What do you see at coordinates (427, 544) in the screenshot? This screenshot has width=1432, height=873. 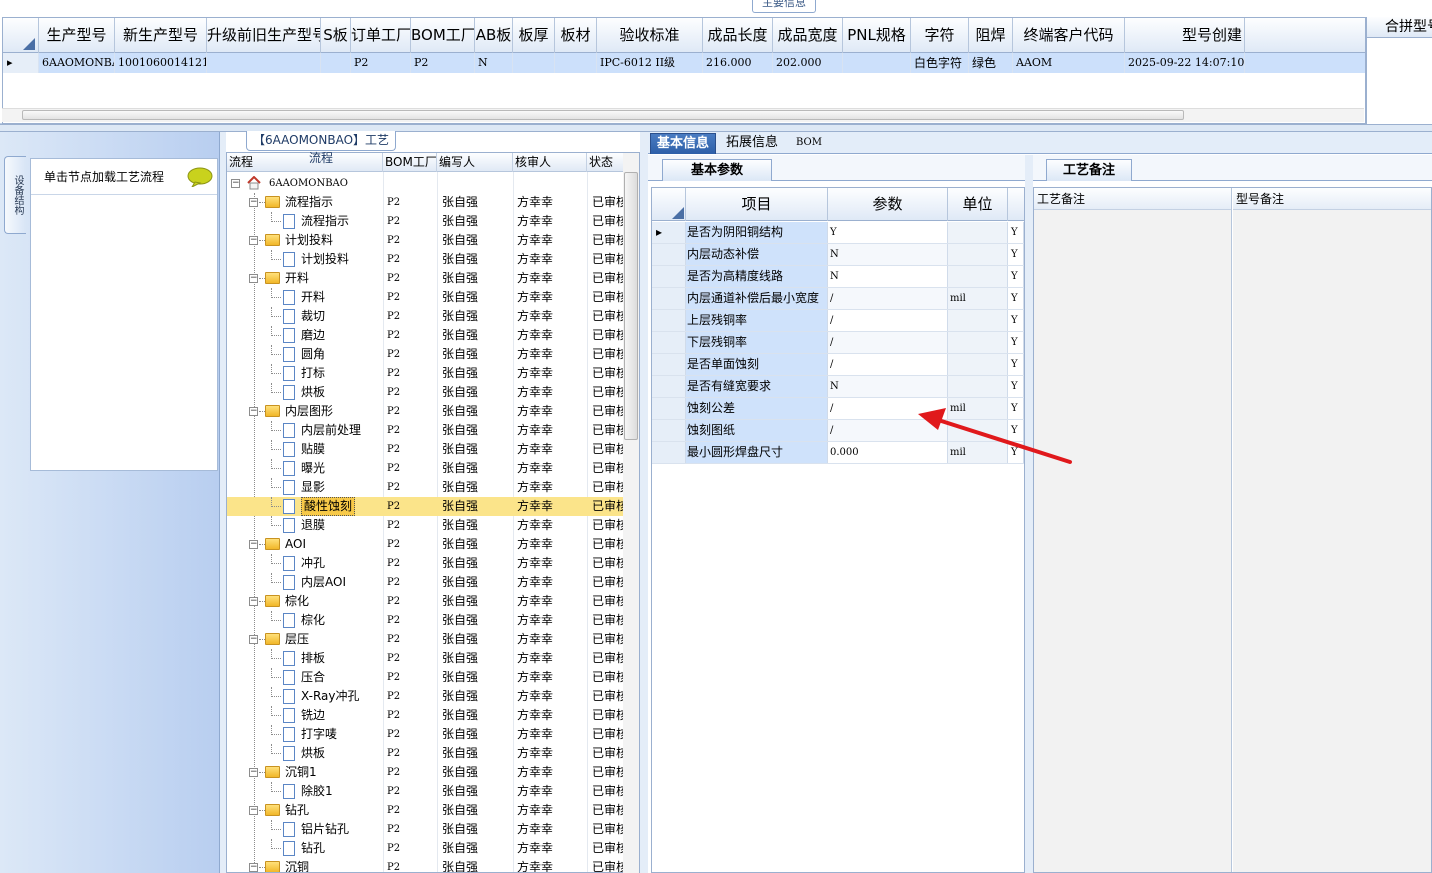 I see `tree-folder-node: − AOI P2 张自强 方幸幸 已审核` at bounding box center [427, 544].